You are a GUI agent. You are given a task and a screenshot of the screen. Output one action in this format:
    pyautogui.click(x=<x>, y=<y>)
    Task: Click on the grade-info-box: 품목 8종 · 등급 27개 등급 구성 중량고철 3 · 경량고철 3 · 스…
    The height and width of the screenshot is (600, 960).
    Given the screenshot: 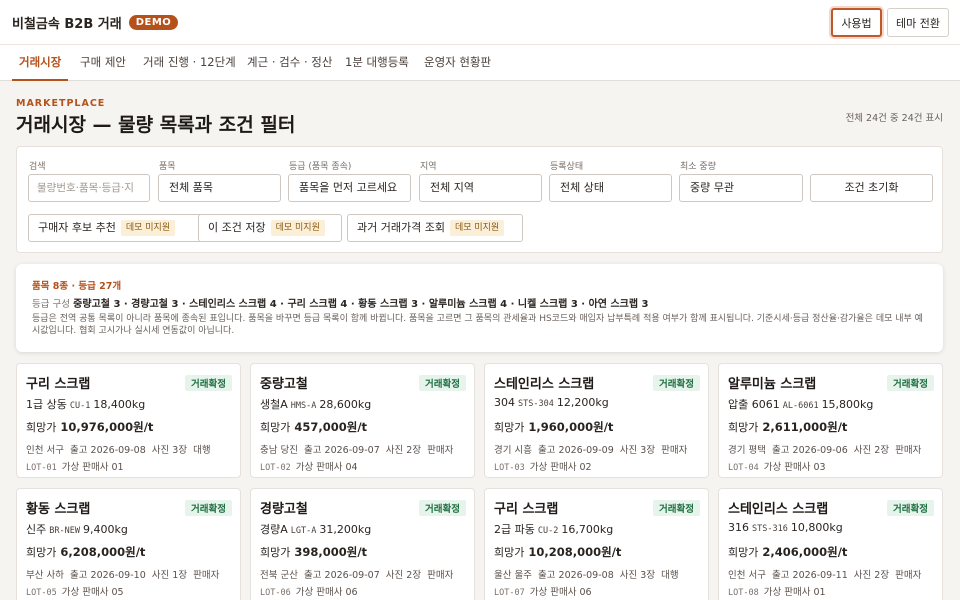 What is the action you would take?
    pyautogui.click(x=479, y=308)
    